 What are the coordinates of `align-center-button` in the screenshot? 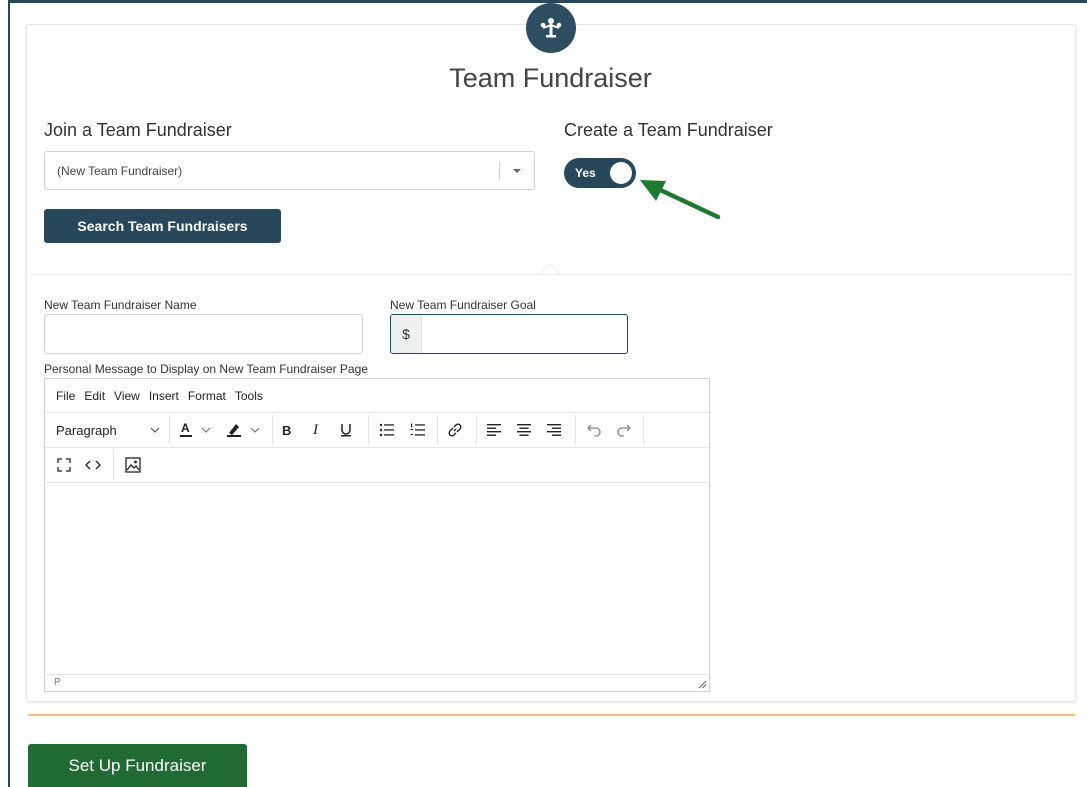 It's located at (524, 430).